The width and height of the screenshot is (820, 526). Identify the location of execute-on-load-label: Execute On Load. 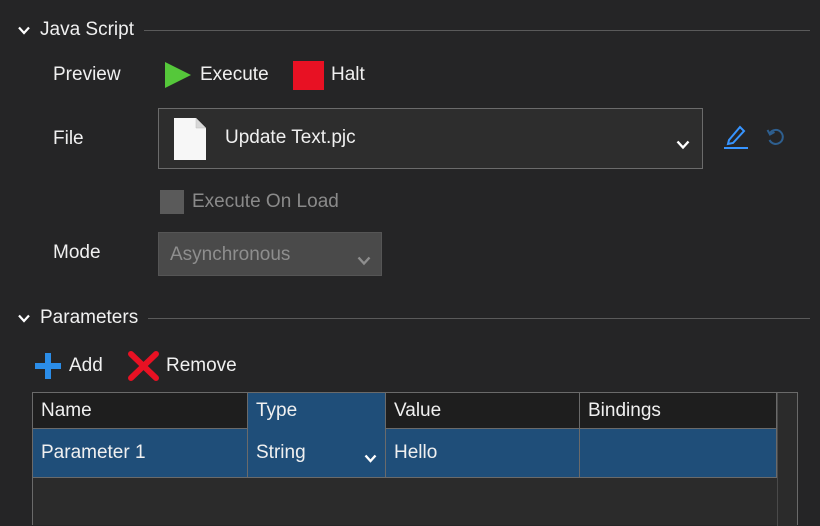
(265, 201).